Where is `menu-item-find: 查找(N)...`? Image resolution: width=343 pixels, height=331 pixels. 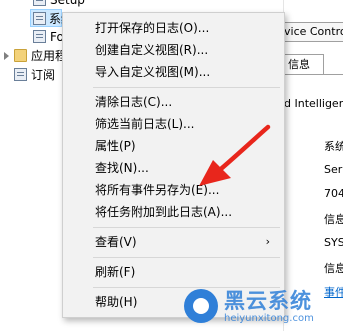 menu-item-find: 查找(N)... is located at coordinates (173, 168).